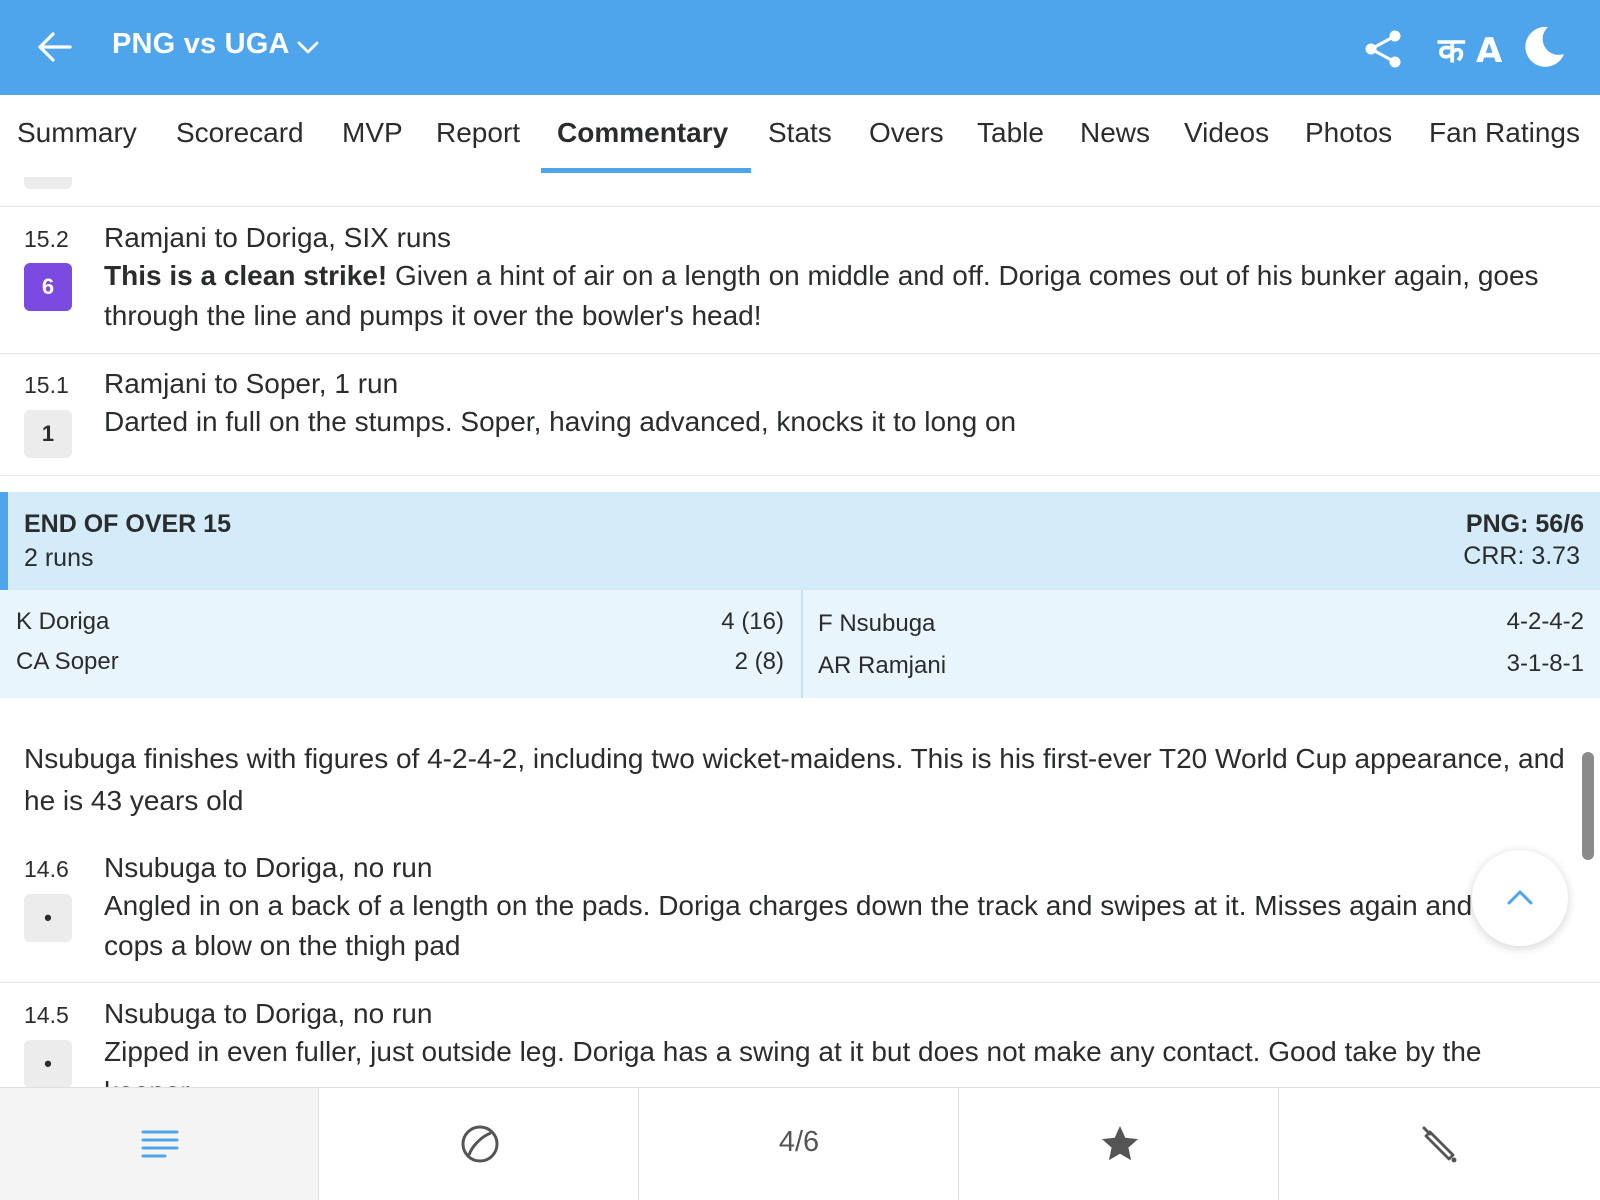 The image size is (1600, 1200). I want to click on over-number: 14.5, so click(46, 1015).